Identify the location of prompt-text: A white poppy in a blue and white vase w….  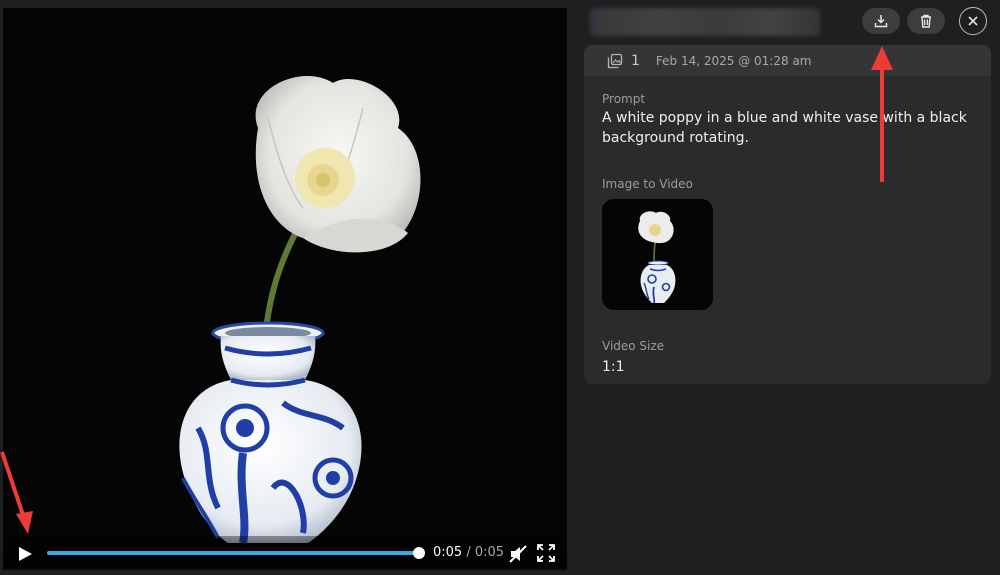
(792, 128).